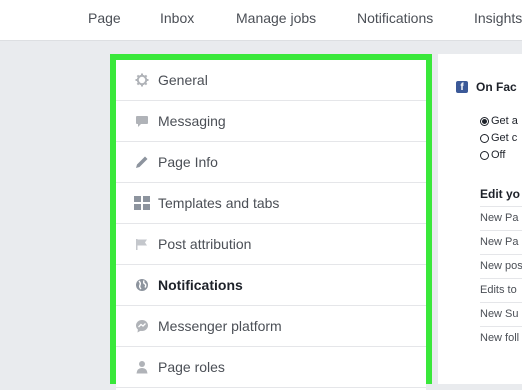 The height and width of the screenshot is (390, 522). Describe the element at coordinates (188, 162) in the screenshot. I see `sidebar-item-label: Page Info` at that location.